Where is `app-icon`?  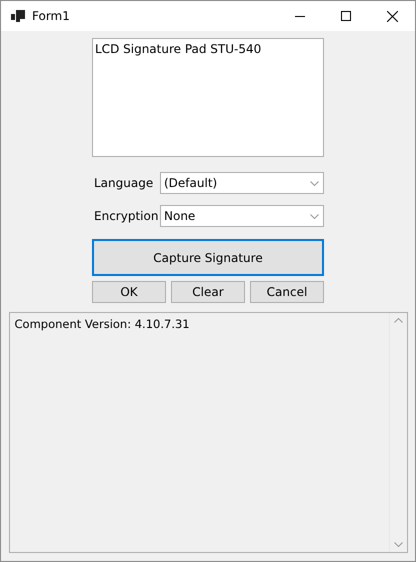
app-icon is located at coordinates (18, 16).